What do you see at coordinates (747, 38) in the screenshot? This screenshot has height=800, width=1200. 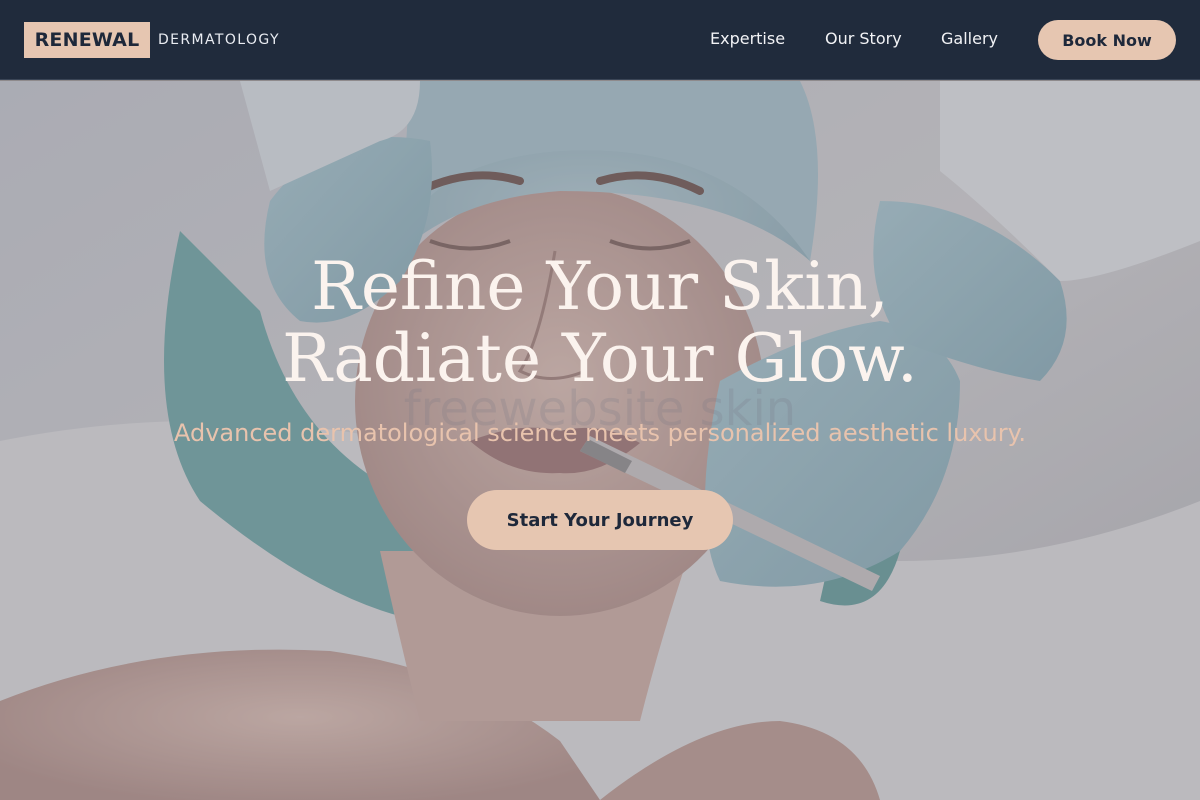 I see `nav-link-expertise: Expertise` at bounding box center [747, 38].